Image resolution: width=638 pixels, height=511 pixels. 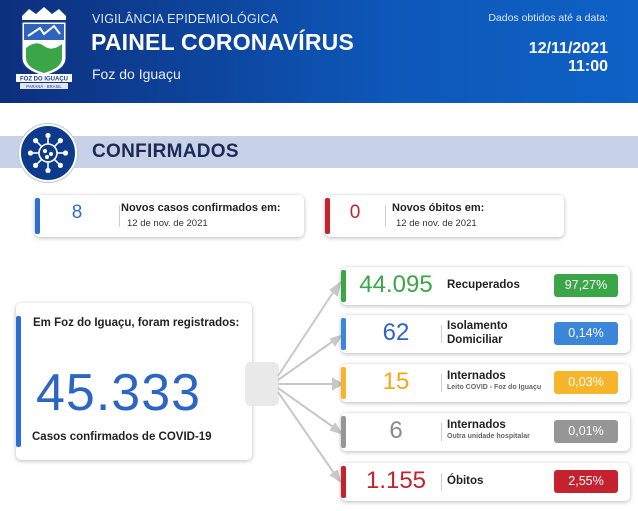 I want to click on stat-percent: 2,55%, so click(x=586, y=481).